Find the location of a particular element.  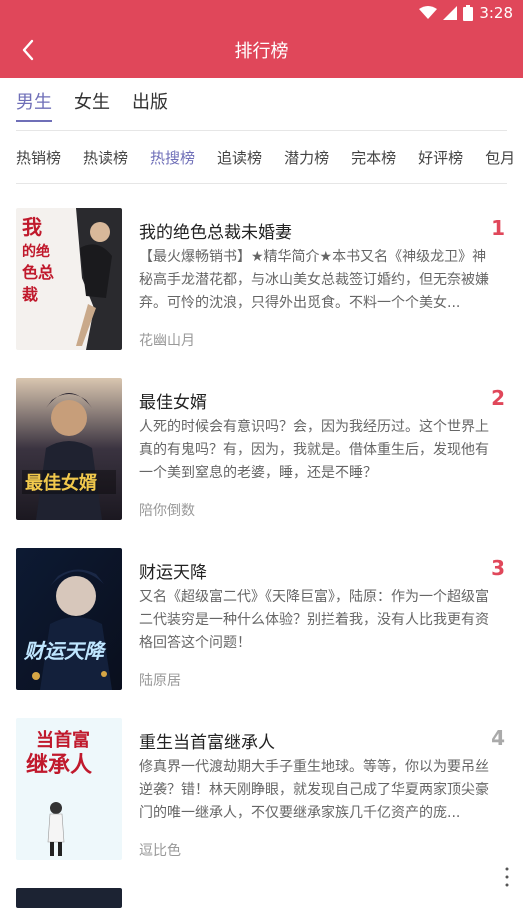

rank-number: 1 is located at coordinates (498, 228).